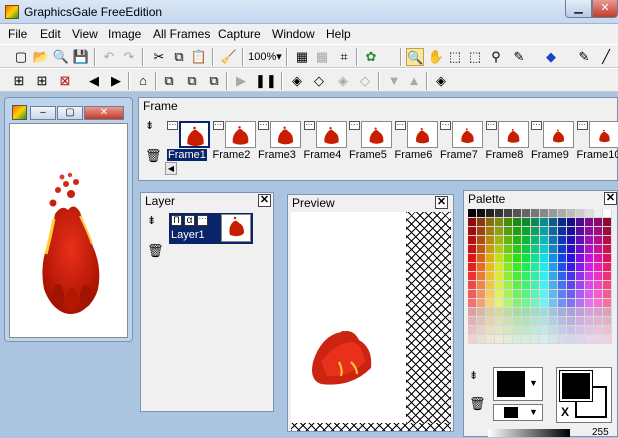 The image size is (618, 438). I want to click on rect-select-icon: ⬚, so click(455, 57).